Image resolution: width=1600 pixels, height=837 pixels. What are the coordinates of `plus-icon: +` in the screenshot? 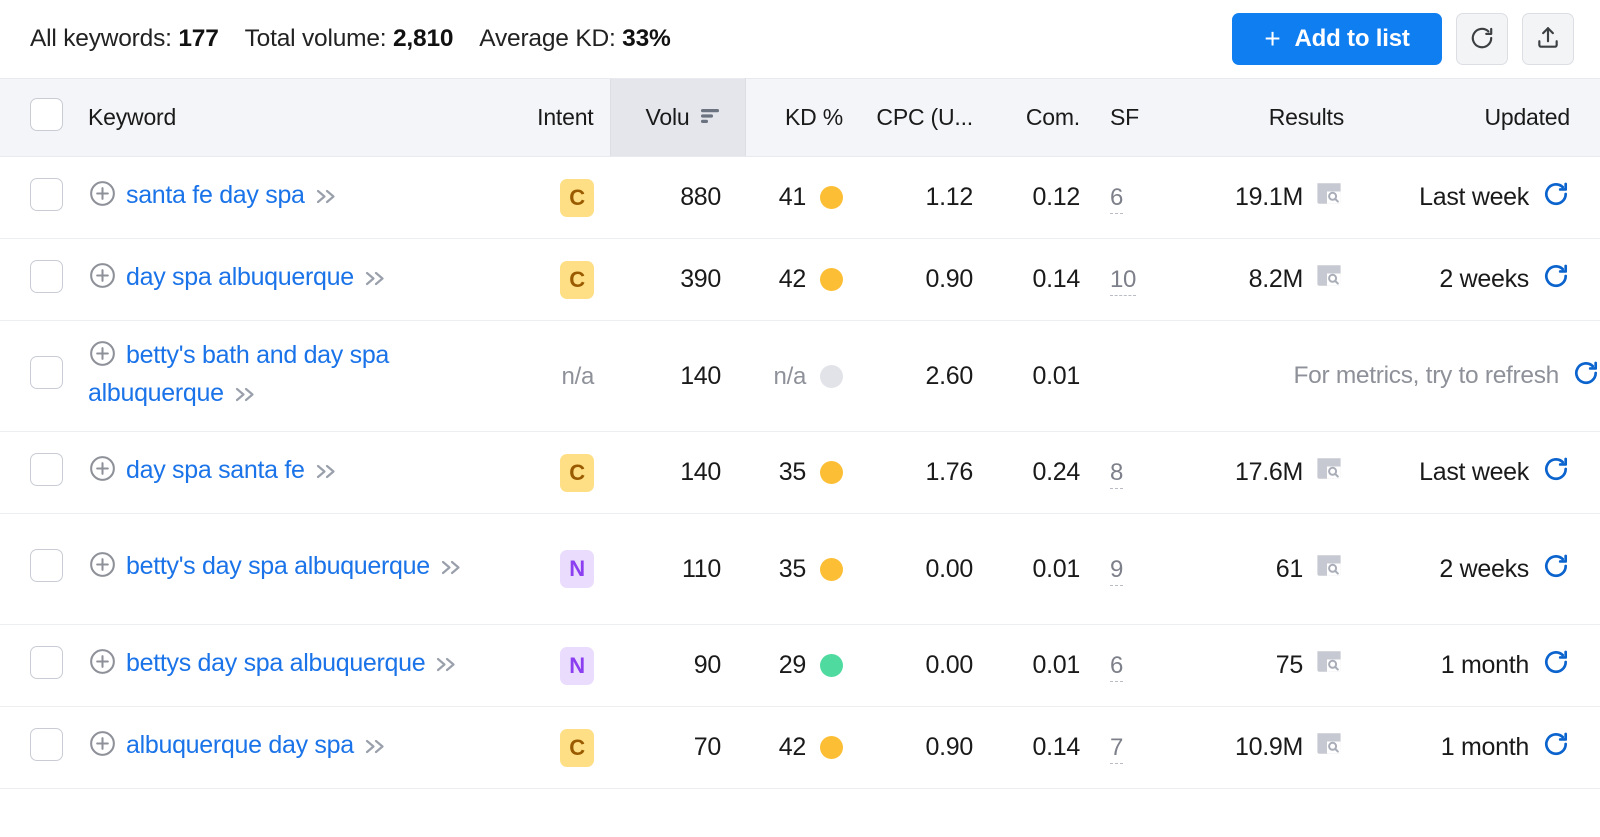 It's located at (1272, 38).